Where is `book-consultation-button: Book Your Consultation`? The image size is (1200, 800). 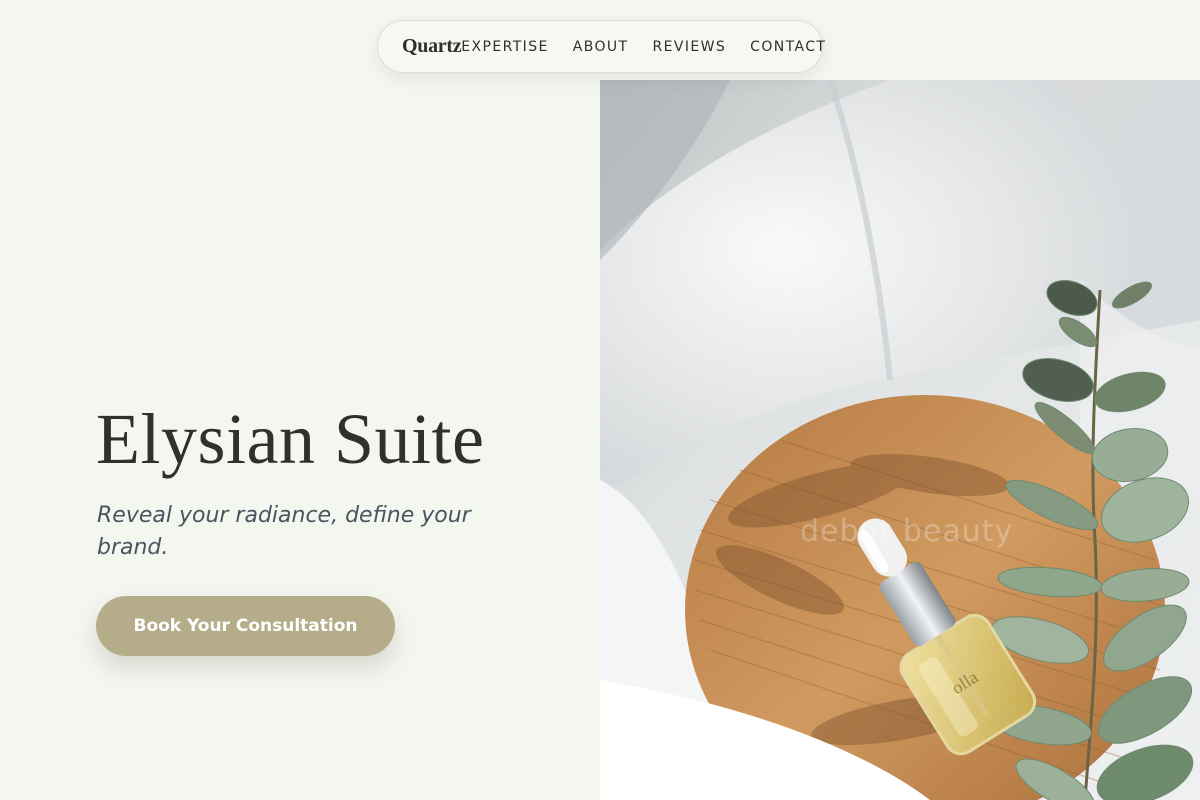 book-consultation-button: Book Your Consultation is located at coordinates (245, 626).